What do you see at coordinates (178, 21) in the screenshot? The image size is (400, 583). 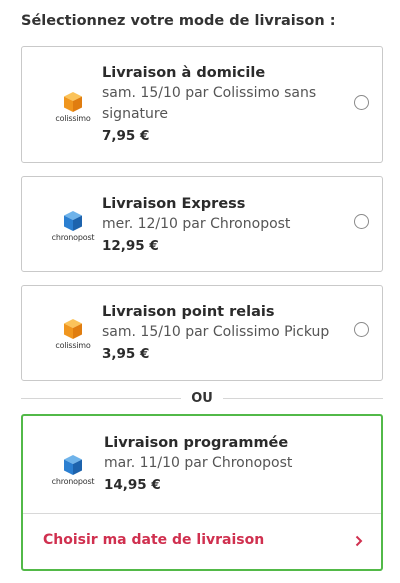 I see `page-title: Sélectionnez votre mode de livraison :` at bounding box center [178, 21].